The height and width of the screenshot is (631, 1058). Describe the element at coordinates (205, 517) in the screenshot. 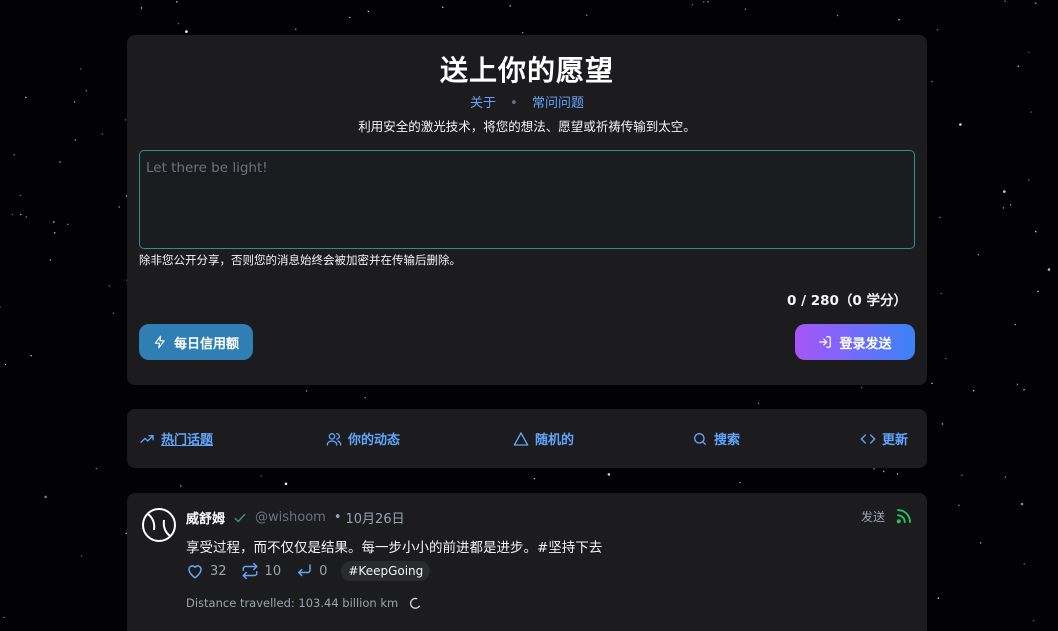

I see `author-name: 威舒姆` at that location.